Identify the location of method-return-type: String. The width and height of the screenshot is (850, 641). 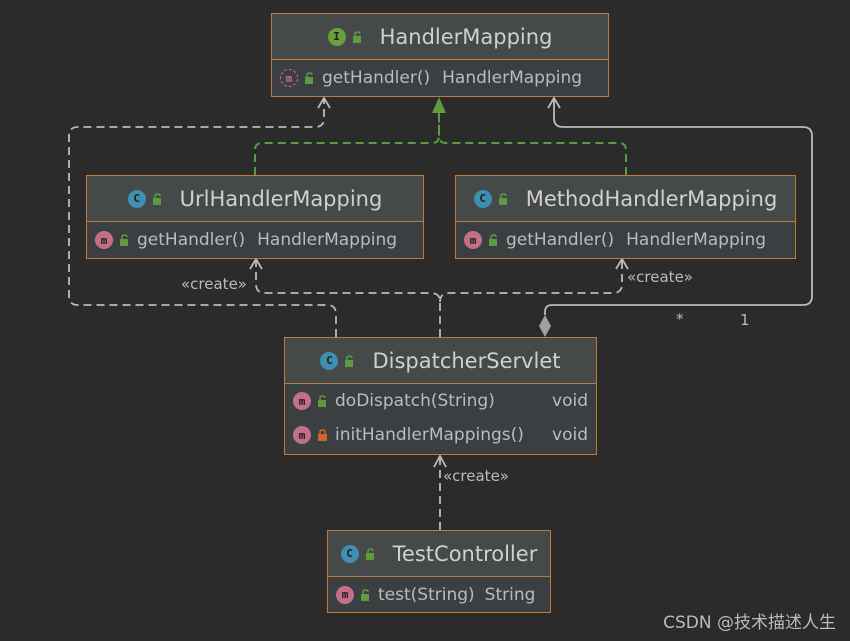
(510, 594).